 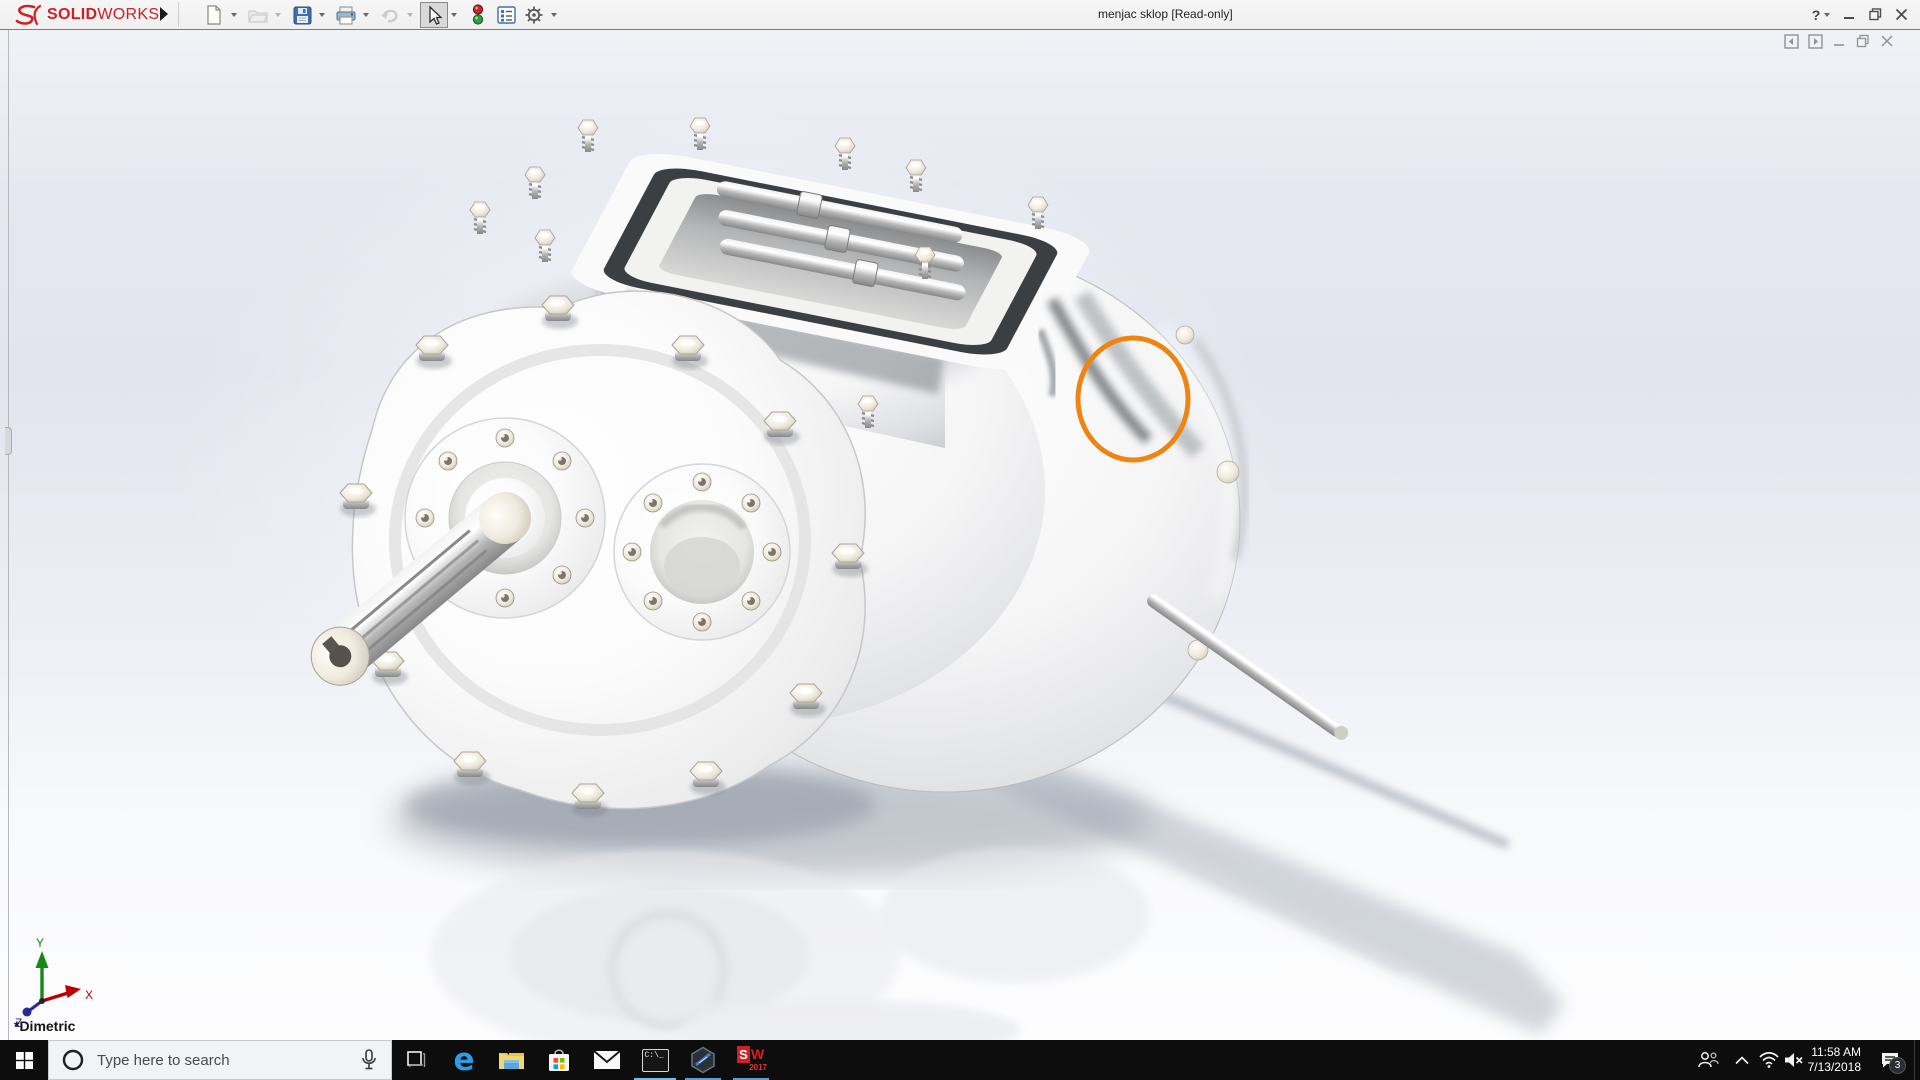 I want to click on quick-access-toolbar, so click(x=382, y=15).